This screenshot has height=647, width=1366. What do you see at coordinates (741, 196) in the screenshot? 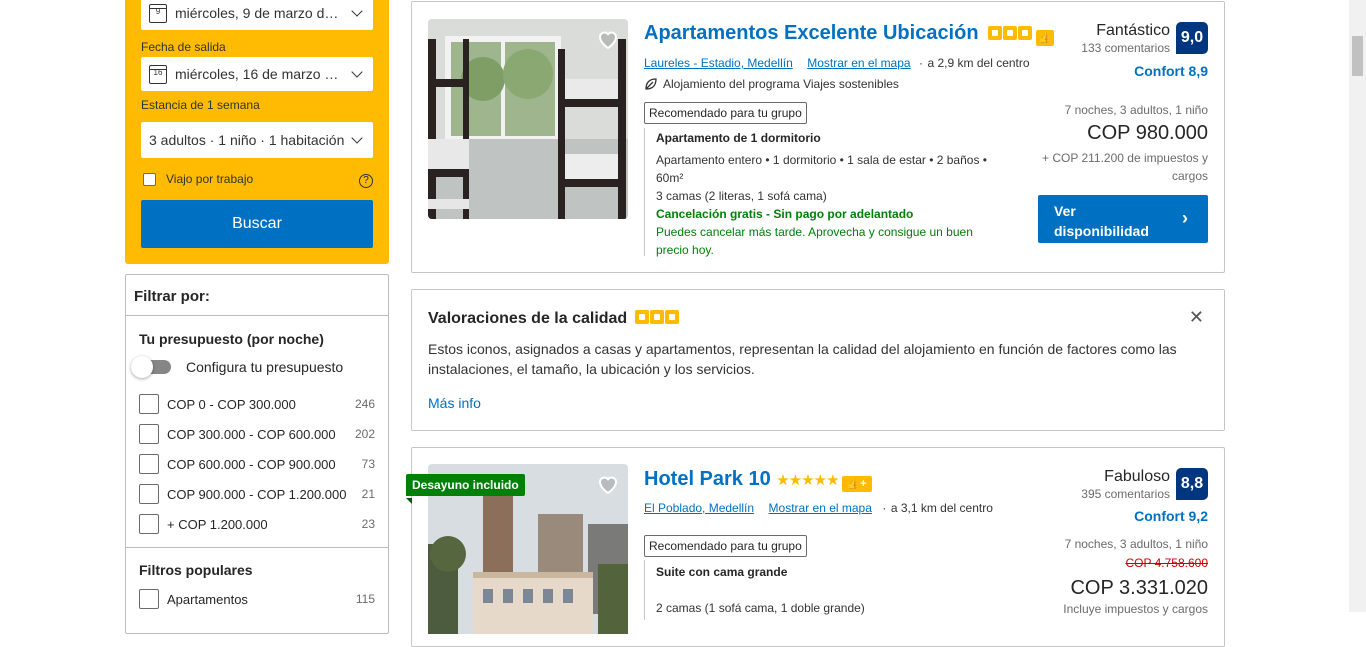
I see `bed-info: 3 camas (2 literas, 1 sofá cama)` at bounding box center [741, 196].